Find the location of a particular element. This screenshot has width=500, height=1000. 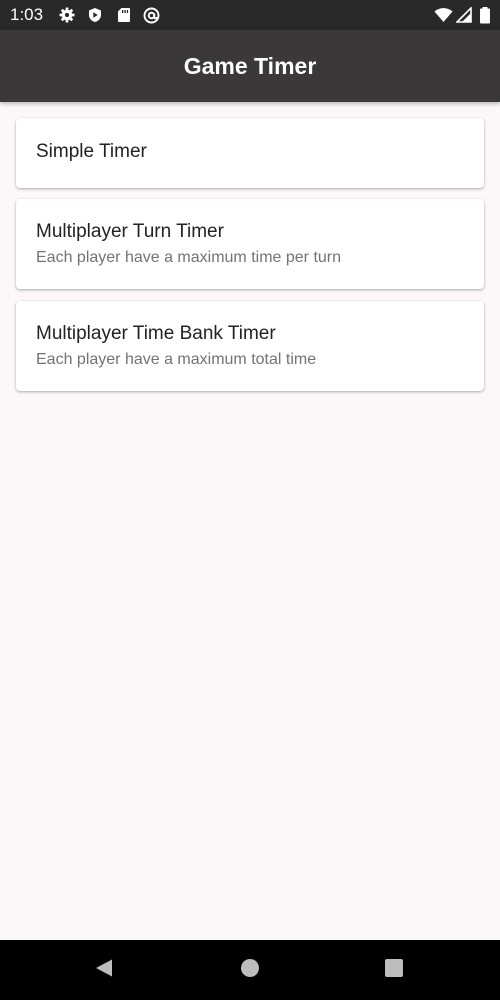

home-icon is located at coordinates (250, 970).